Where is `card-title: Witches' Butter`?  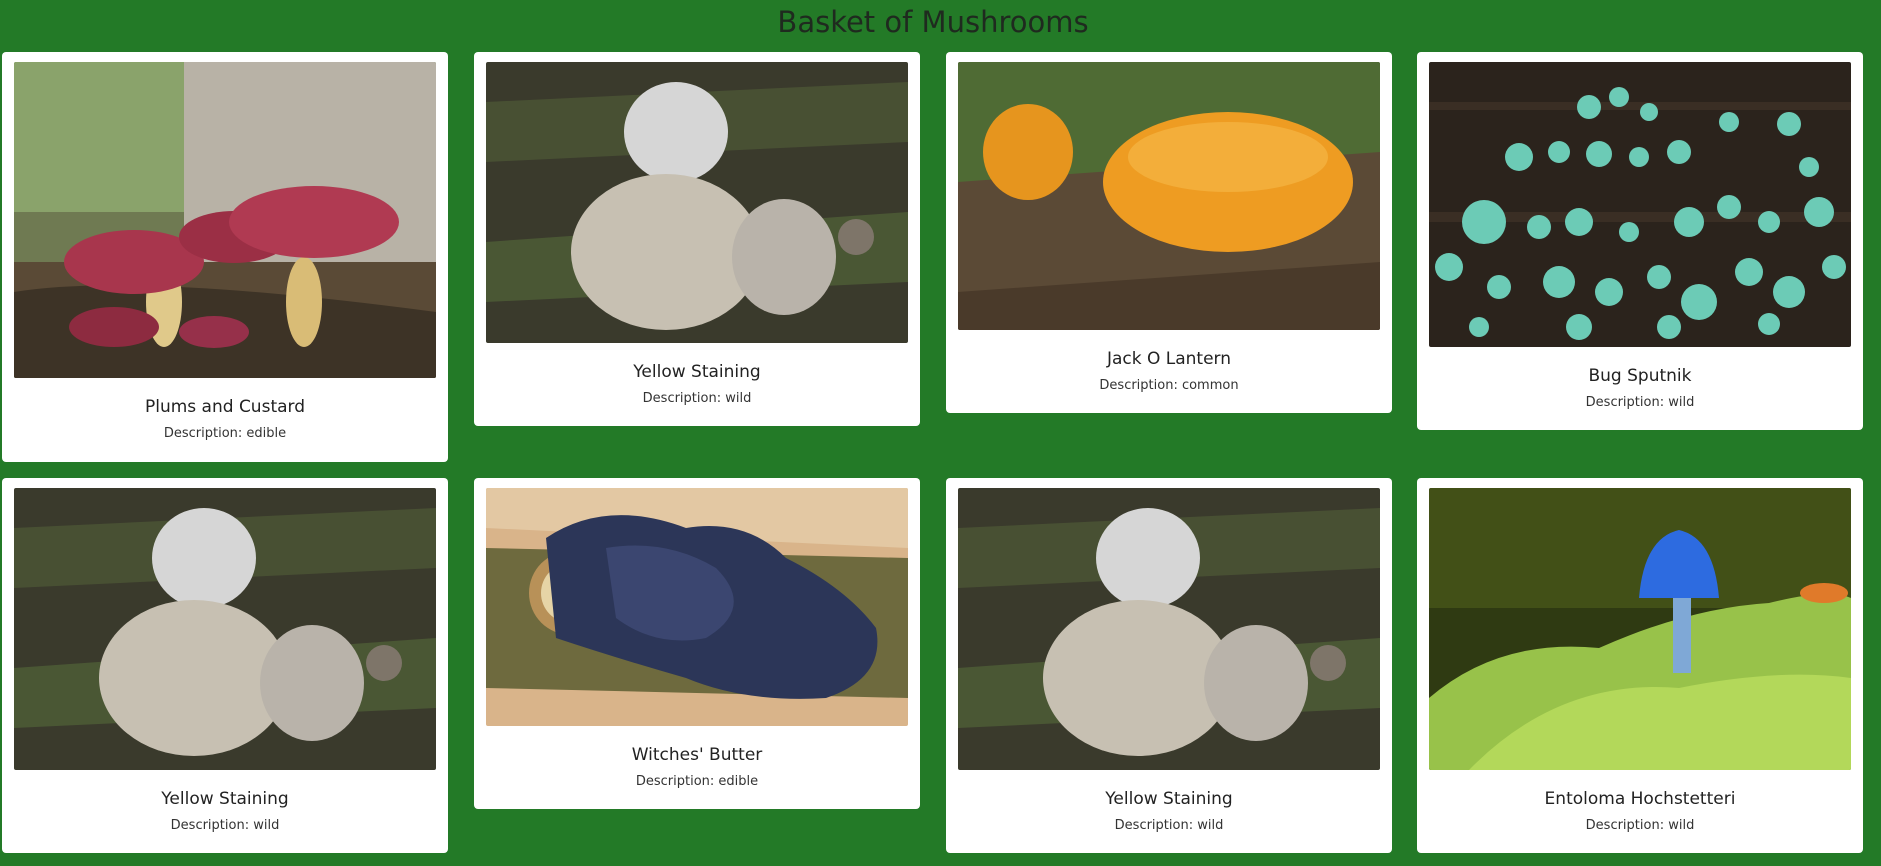
card-title: Witches' Butter is located at coordinates (697, 755).